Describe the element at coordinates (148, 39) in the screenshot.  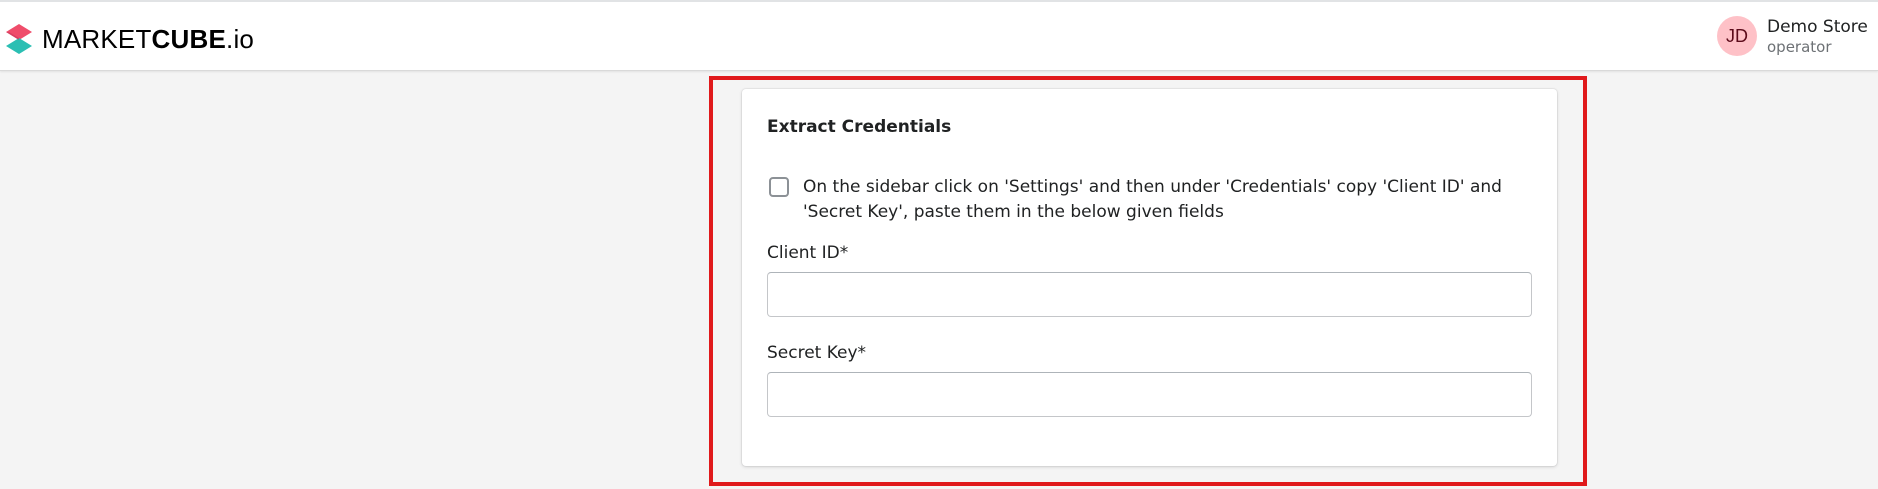
I see `logo-text: MARKETCUBE.io` at that location.